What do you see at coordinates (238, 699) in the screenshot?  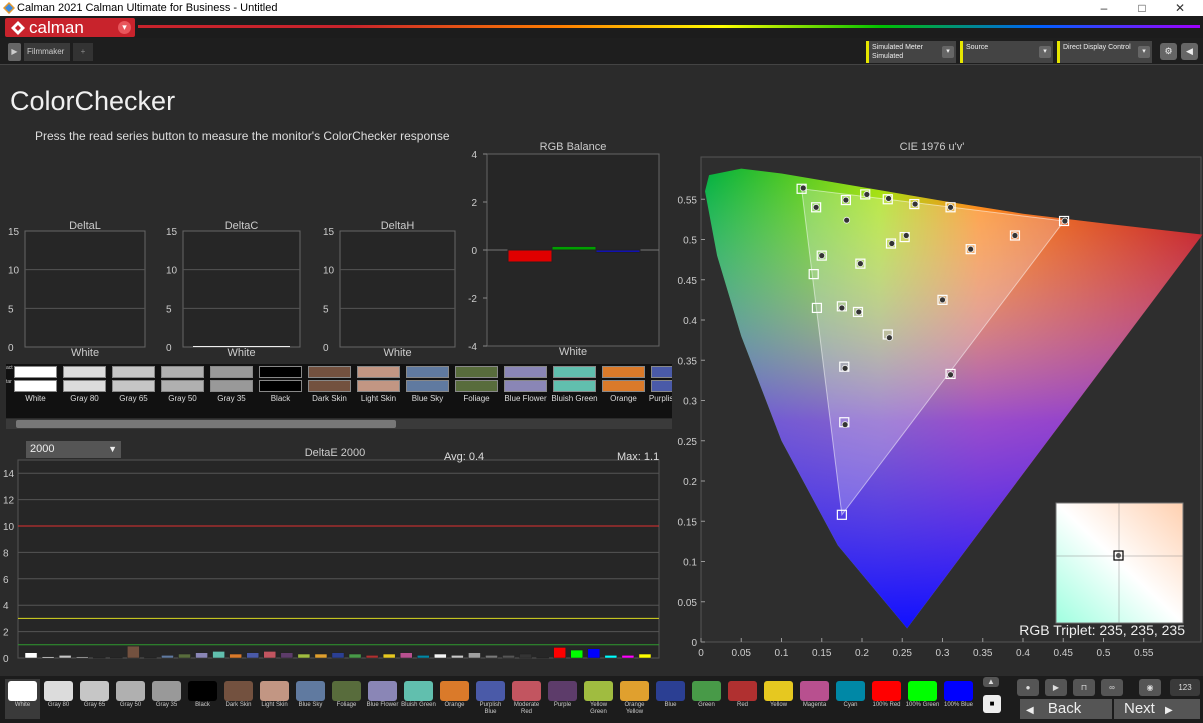 I see `bottom-swatch-button: Dark Skin` at bounding box center [238, 699].